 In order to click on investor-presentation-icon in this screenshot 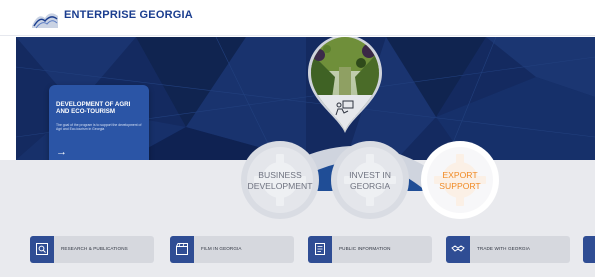, I will do `click(345, 108)`.